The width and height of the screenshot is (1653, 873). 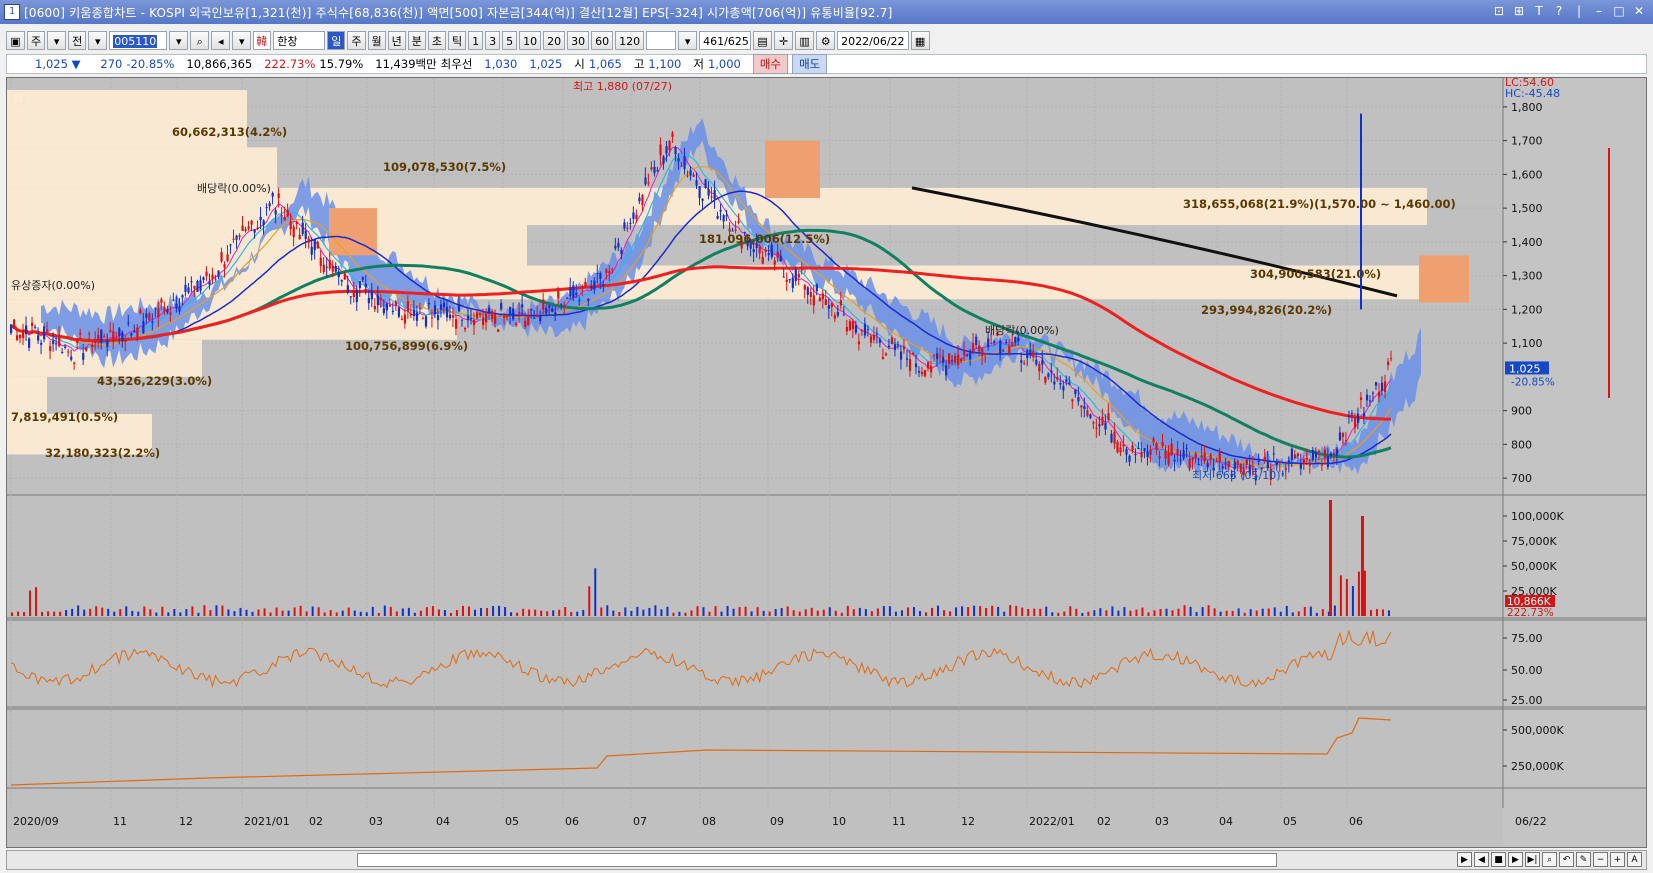 What do you see at coordinates (920, 40) in the screenshot?
I see `calendar-icon: ▦` at bounding box center [920, 40].